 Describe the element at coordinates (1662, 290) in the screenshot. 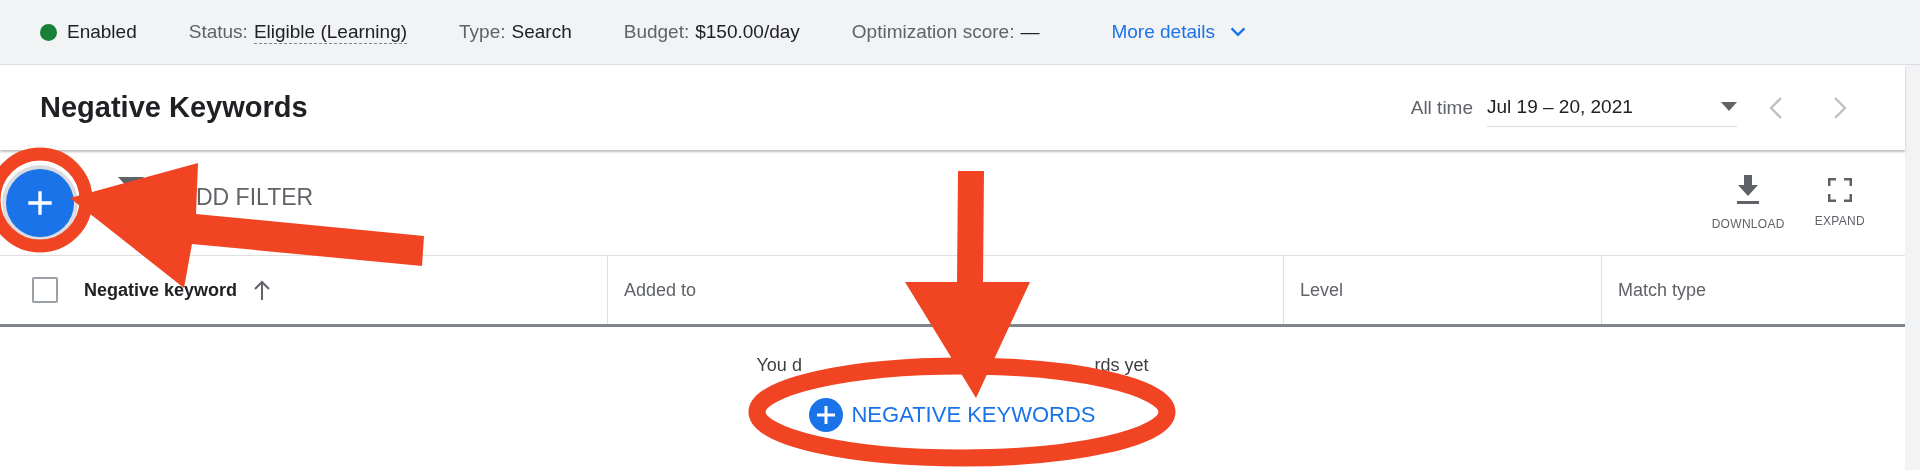

I see `column-header: Match type` at that location.